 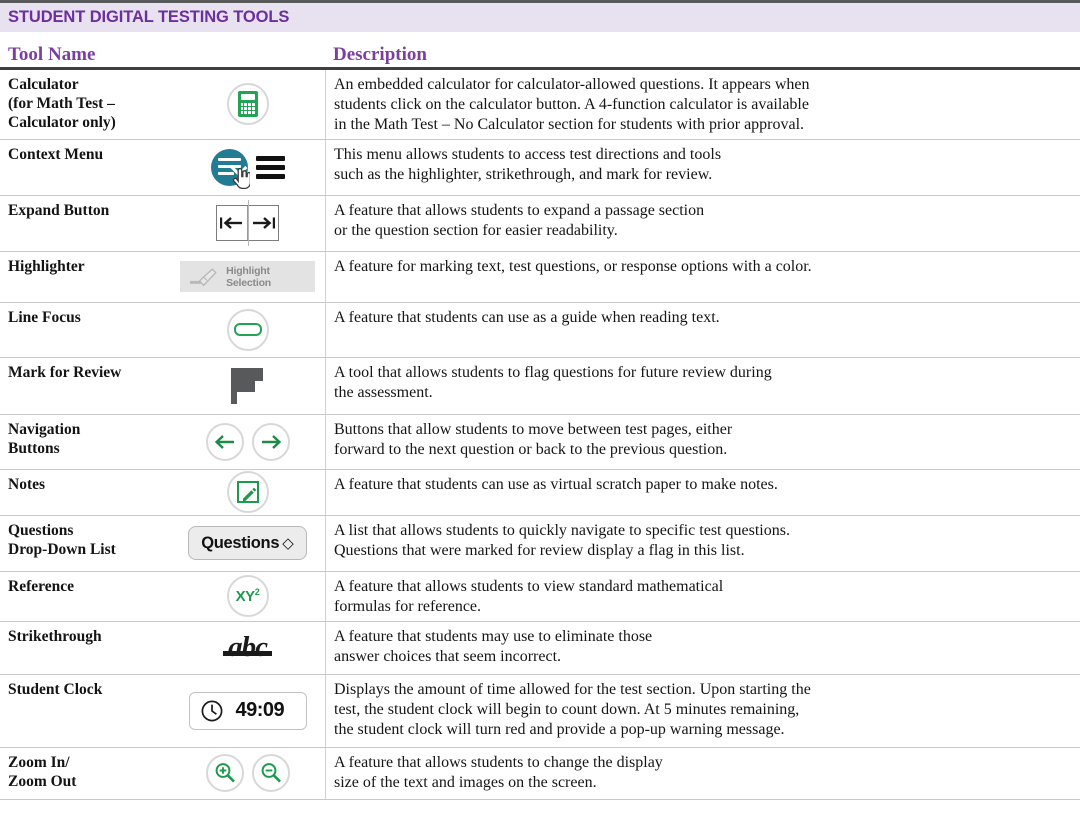 I want to click on arrow-right-icon, so click(x=271, y=441).